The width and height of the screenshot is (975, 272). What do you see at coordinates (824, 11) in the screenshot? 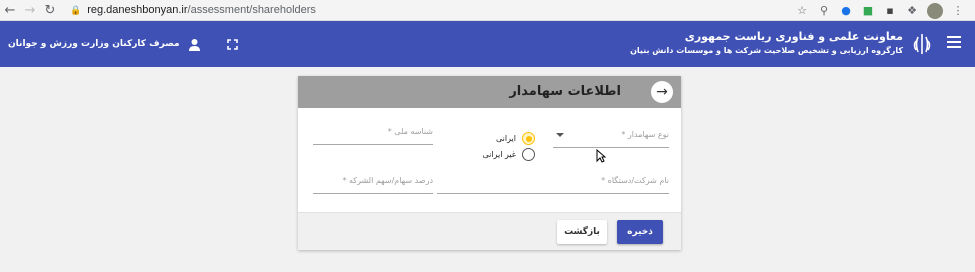
I see `zoom-icon: ⚲` at bounding box center [824, 11].